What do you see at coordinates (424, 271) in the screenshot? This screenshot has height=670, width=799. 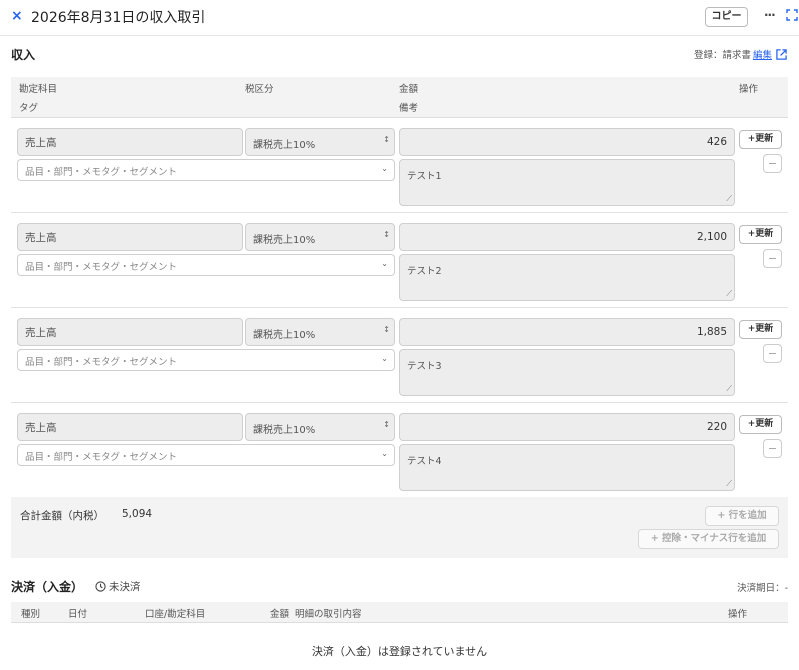 I see `memo-text: テスト2` at bounding box center [424, 271].